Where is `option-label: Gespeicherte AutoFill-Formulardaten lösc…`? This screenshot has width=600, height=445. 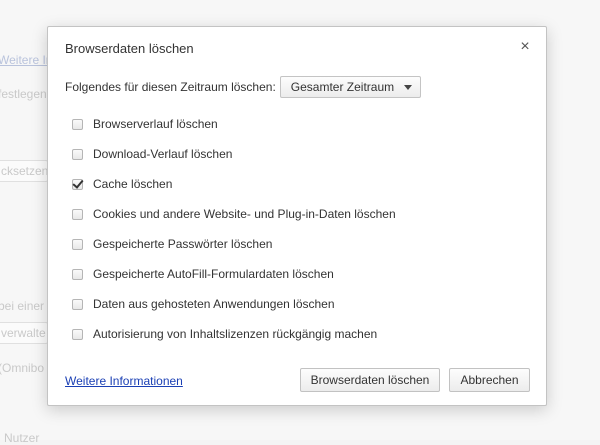 option-label: Gespeicherte AutoFill-Formulardaten lösc… is located at coordinates (213, 274).